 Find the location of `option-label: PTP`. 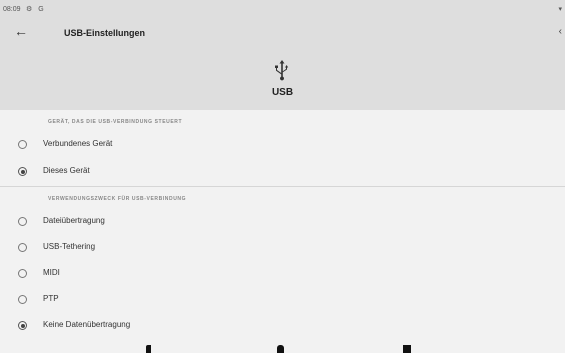

option-label: PTP is located at coordinates (51, 298).